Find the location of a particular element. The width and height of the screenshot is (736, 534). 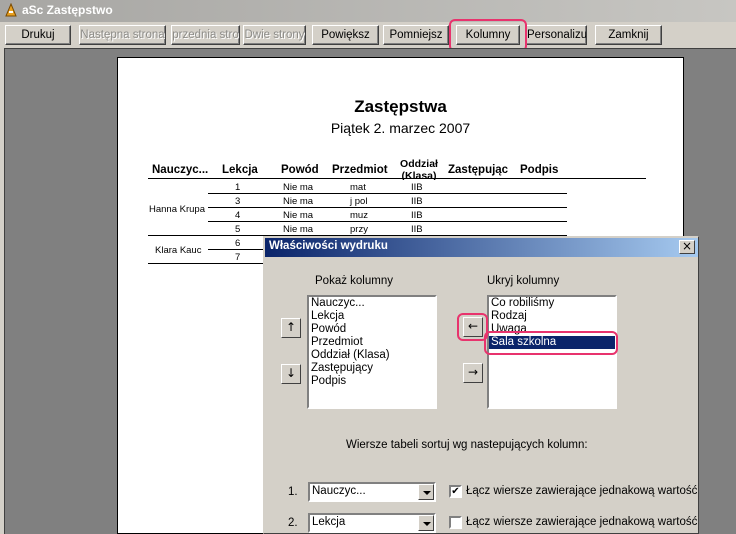

row-subject: mat is located at coordinates (358, 187).